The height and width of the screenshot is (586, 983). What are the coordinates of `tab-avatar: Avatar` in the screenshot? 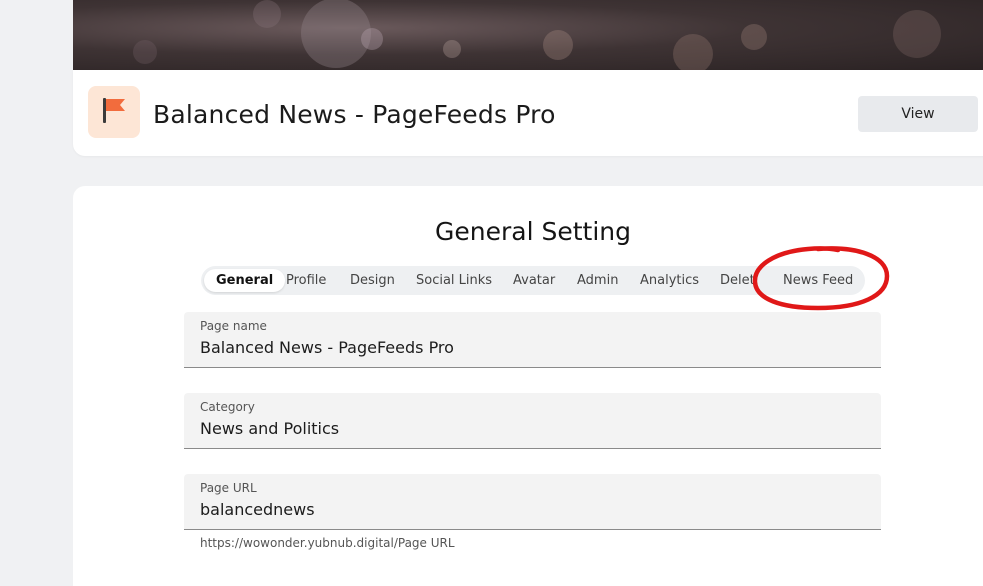 It's located at (534, 280).